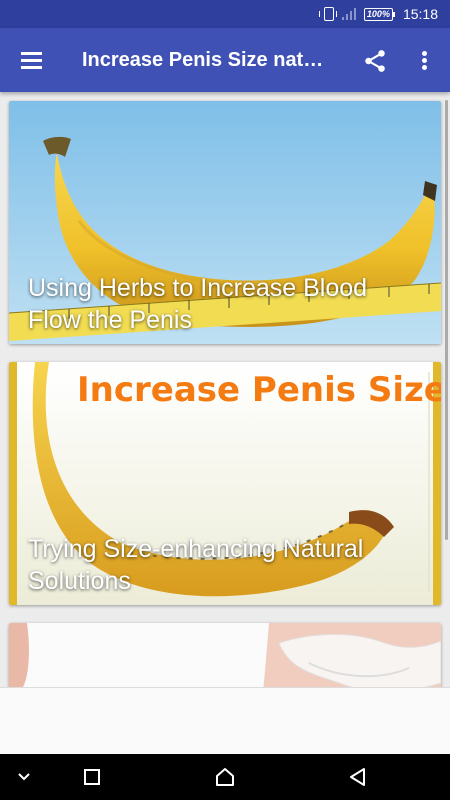 This screenshot has height=800, width=450. Describe the element at coordinates (348, 14) in the screenshot. I see `signal-icon` at that location.